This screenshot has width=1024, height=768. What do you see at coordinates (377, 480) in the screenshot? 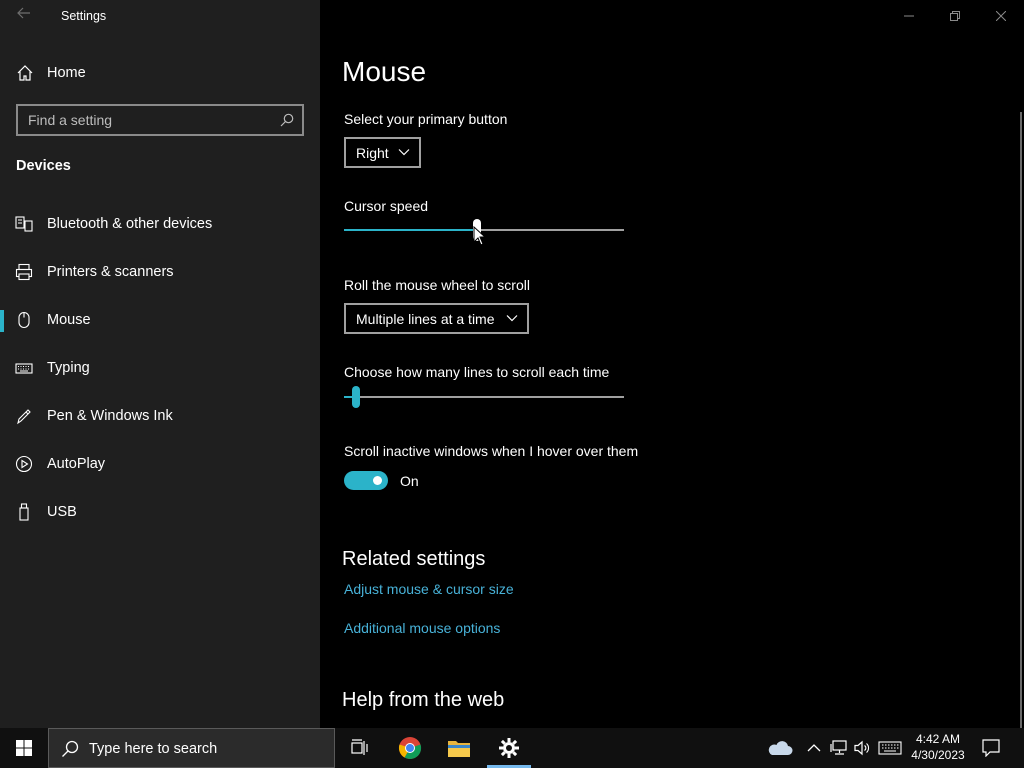
I see `toggle-knob` at bounding box center [377, 480].